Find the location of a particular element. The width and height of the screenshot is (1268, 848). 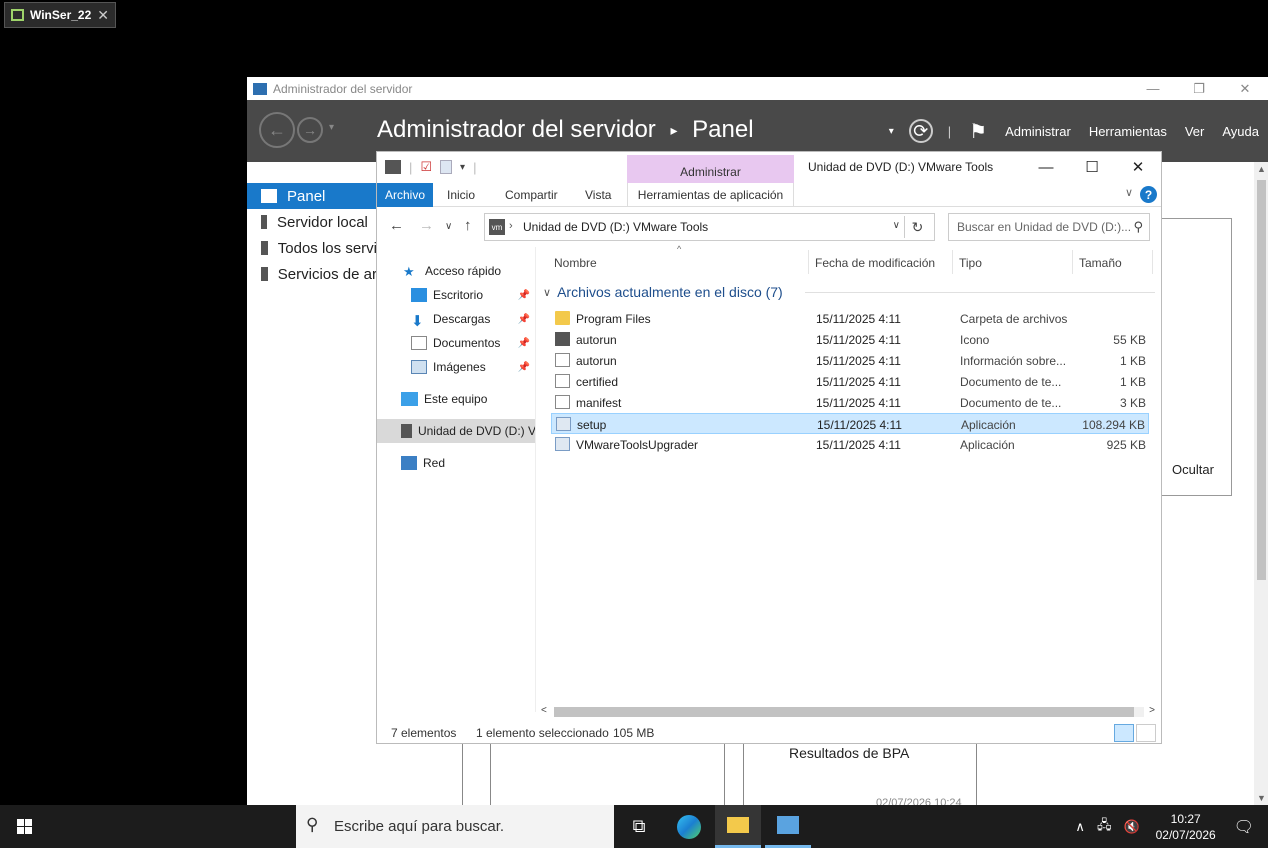

vm-icon is located at coordinates (17, 15).